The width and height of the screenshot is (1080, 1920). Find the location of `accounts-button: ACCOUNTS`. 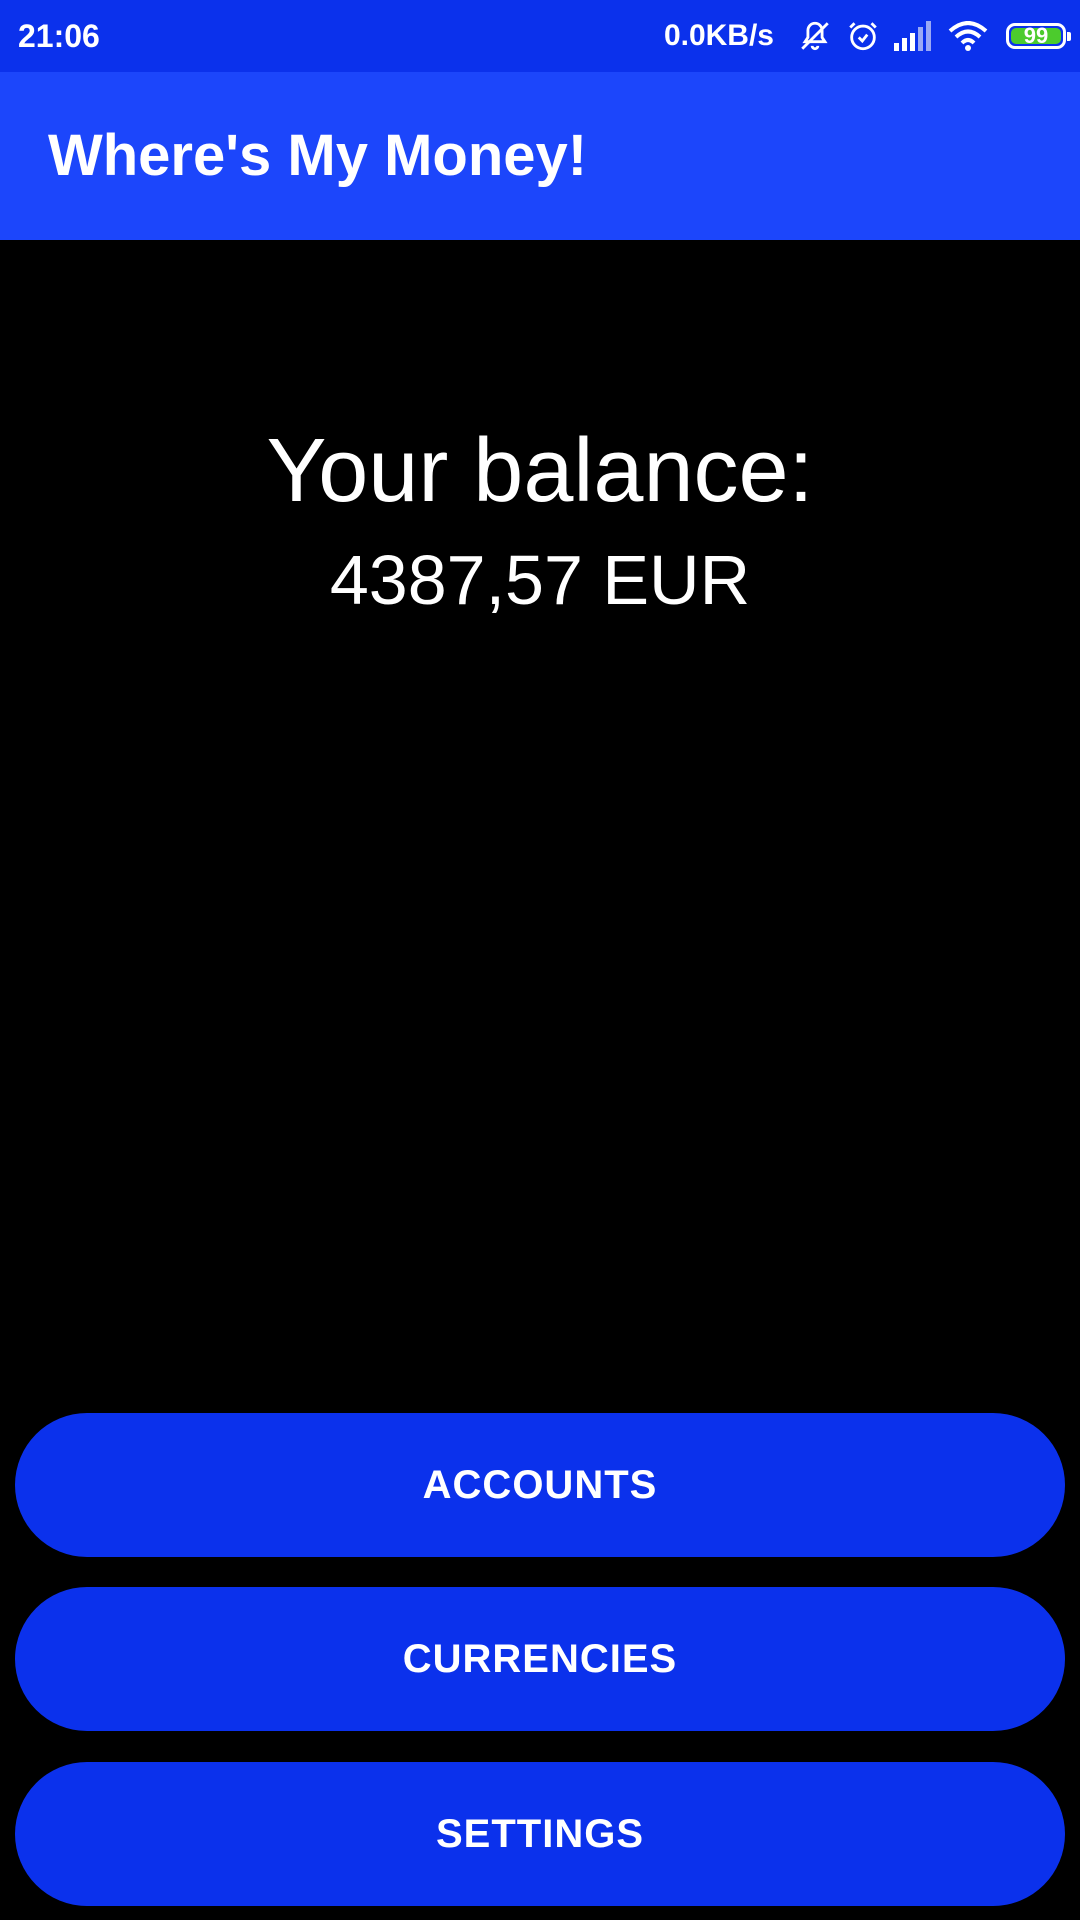

accounts-button: ACCOUNTS is located at coordinates (540, 1485).